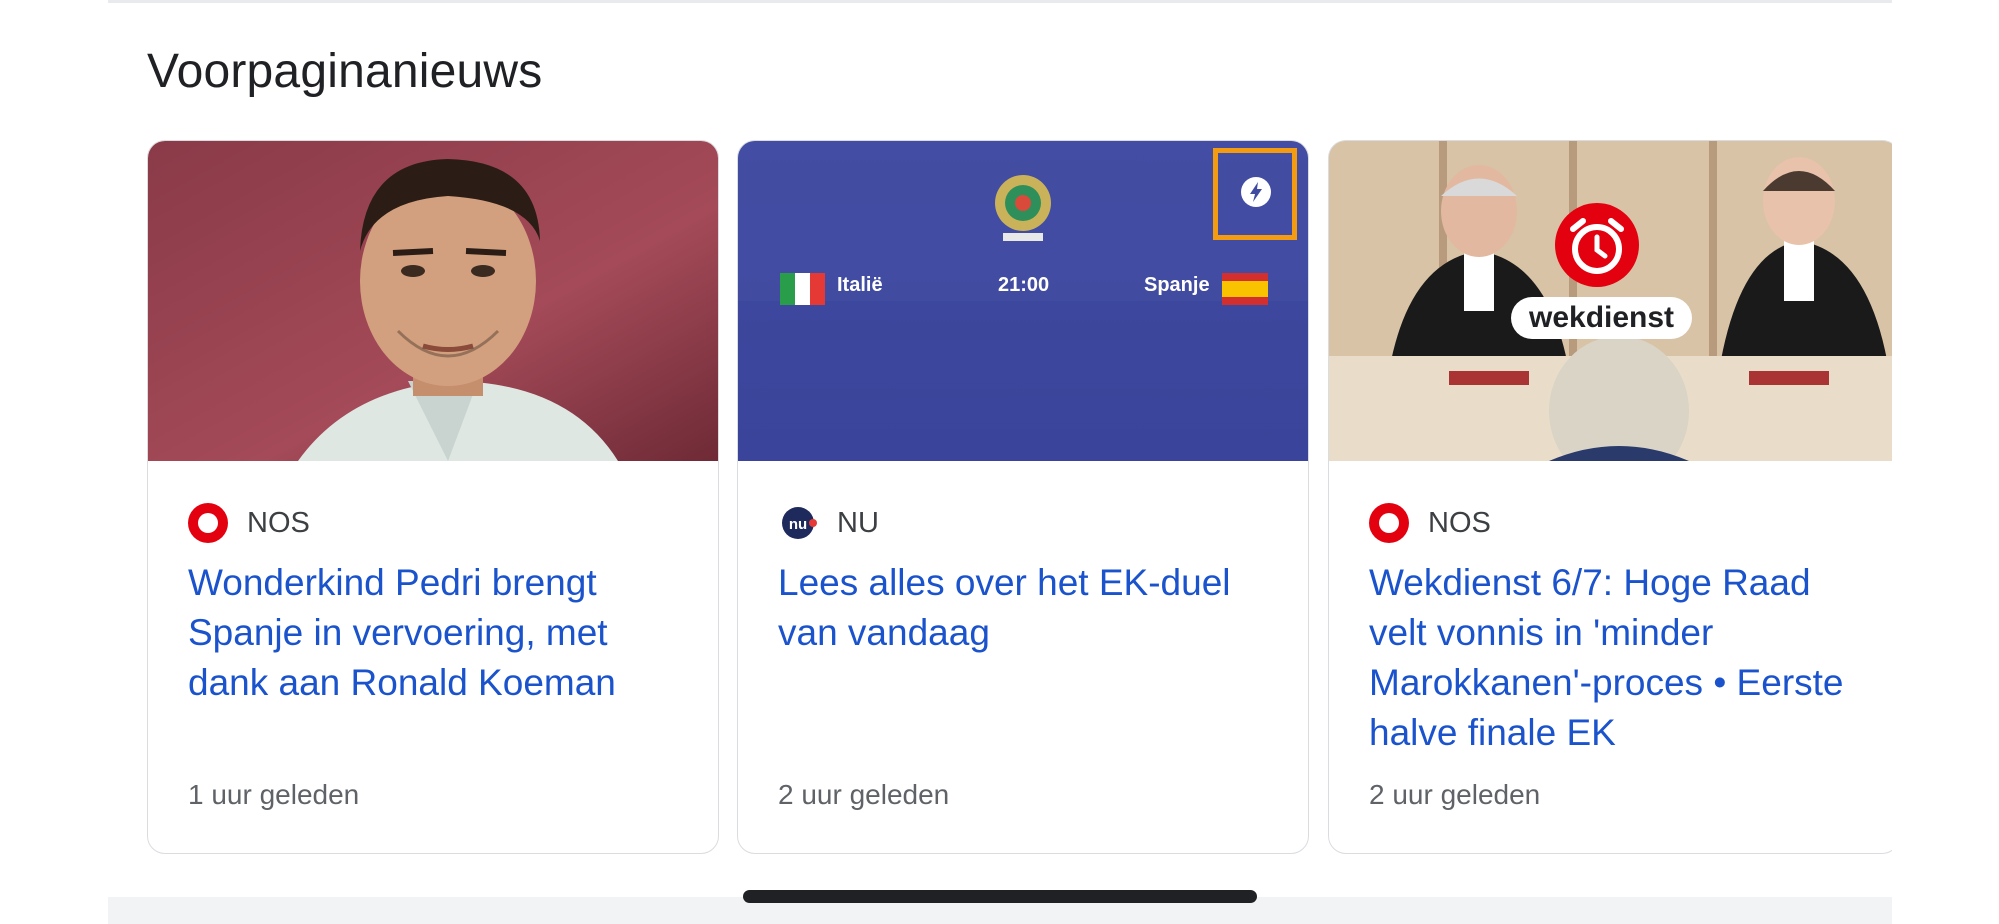  Describe the element at coordinates (802, 289) in the screenshot. I see `italy-flag-icon` at that location.